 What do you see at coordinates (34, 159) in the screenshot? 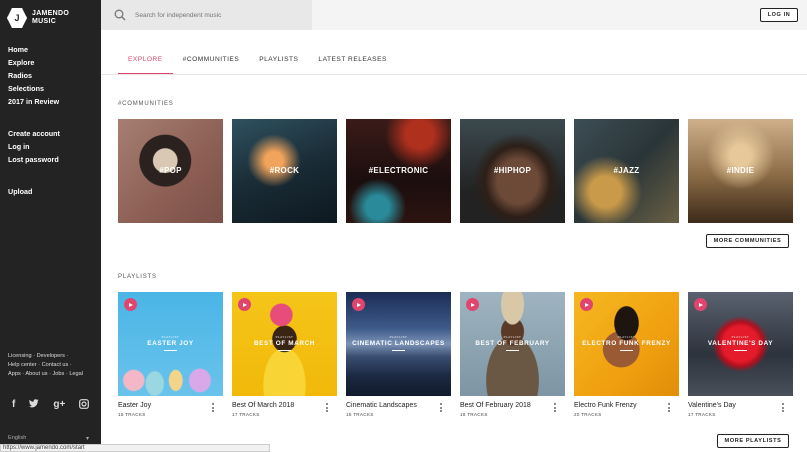
I see `nav-lost-password: Lost password` at bounding box center [34, 159].